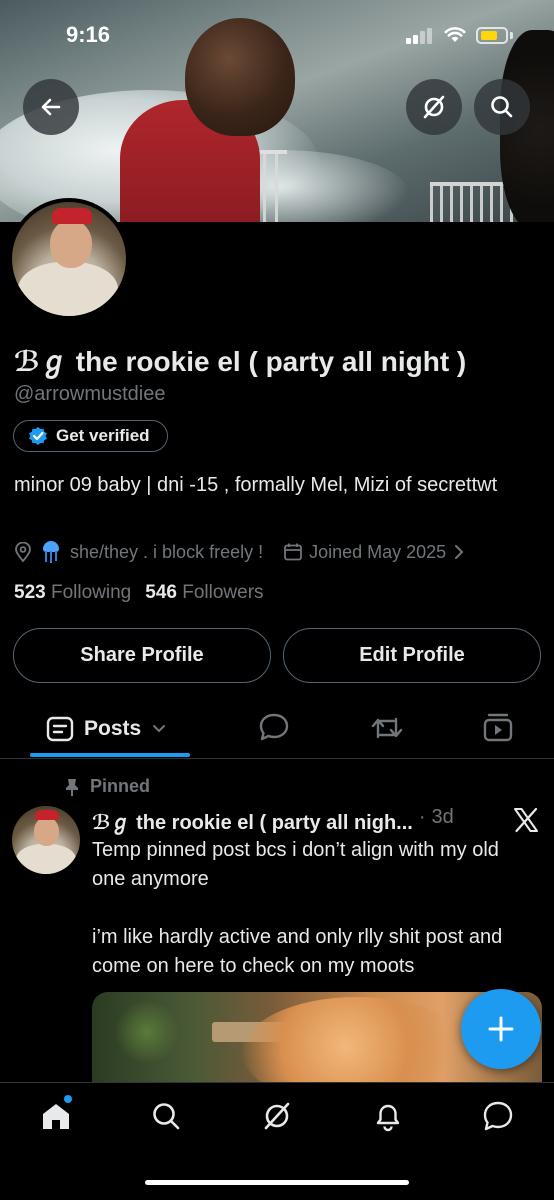 The width and height of the screenshot is (554, 1200). Describe the element at coordinates (30, 592) in the screenshot. I see `following-count: 523` at that location.